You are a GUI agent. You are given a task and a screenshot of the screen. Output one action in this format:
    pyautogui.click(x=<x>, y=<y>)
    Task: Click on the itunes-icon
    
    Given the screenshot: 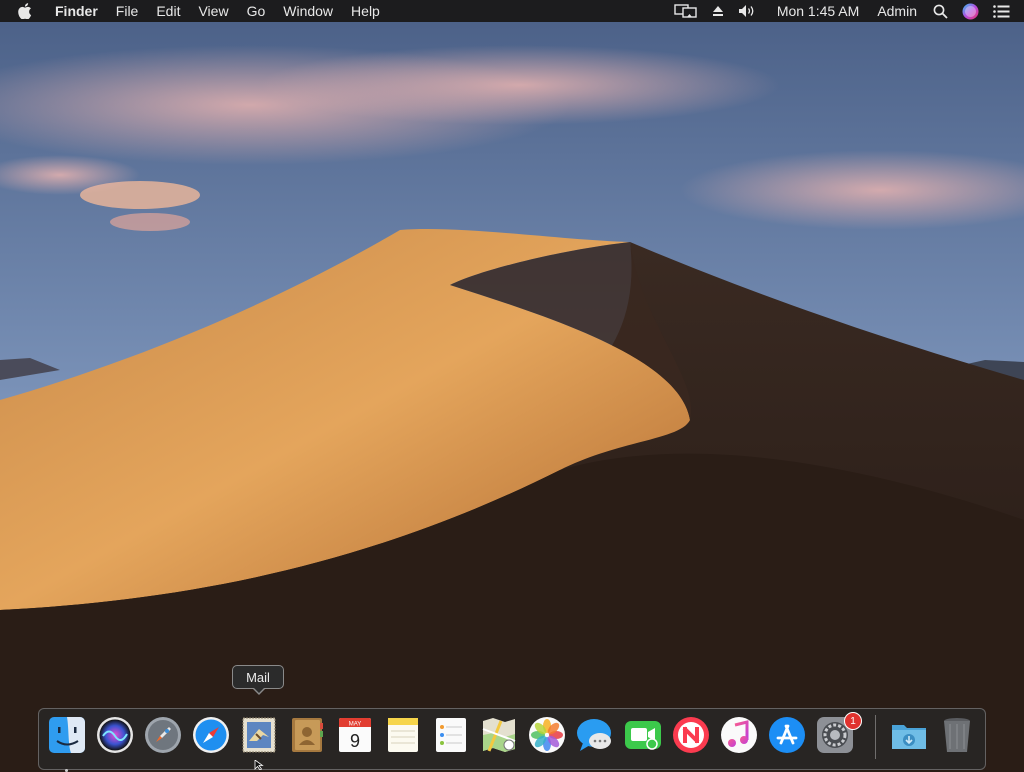 What is the action you would take?
    pyautogui.click(x=739, y=735)
    